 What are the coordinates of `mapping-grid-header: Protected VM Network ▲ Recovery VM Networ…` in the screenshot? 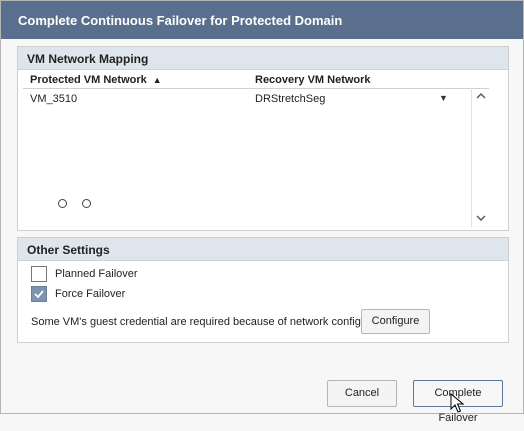 It's located at (256, 81).